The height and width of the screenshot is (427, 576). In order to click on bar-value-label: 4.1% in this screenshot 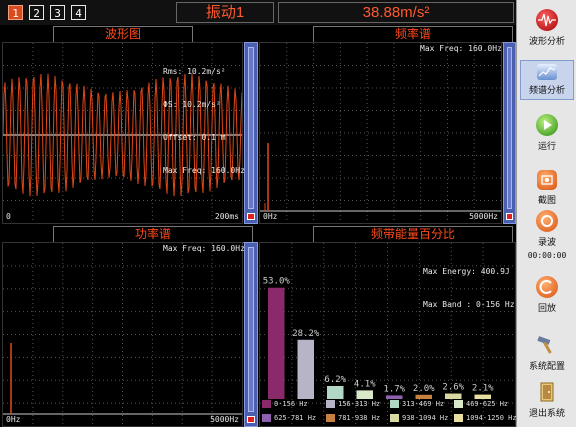, I will do `click(365, 384)`.